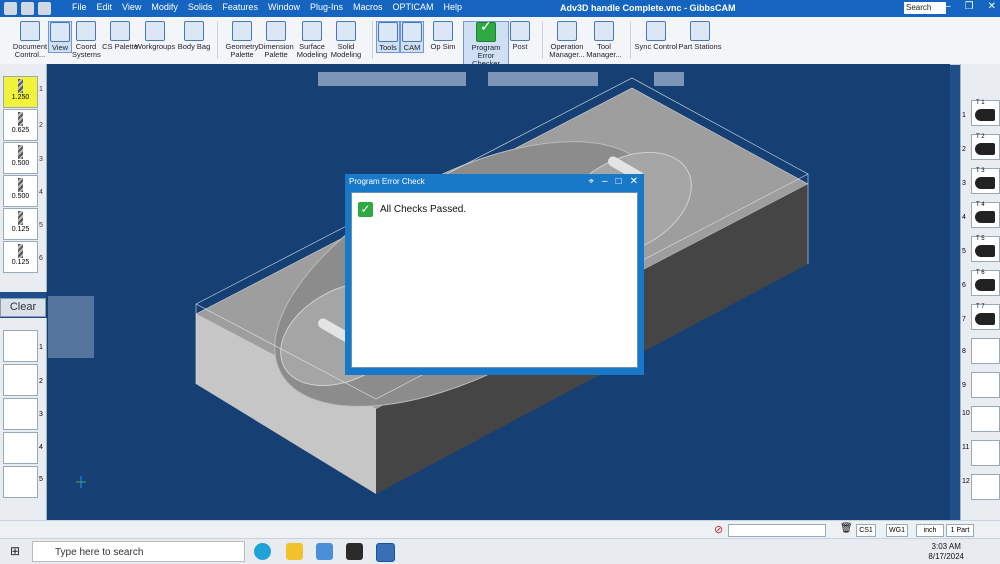 The image size is (1000, 564). Describe the element at coordinates (324, 551) in the screenshot. I see `store-icon` at that location.